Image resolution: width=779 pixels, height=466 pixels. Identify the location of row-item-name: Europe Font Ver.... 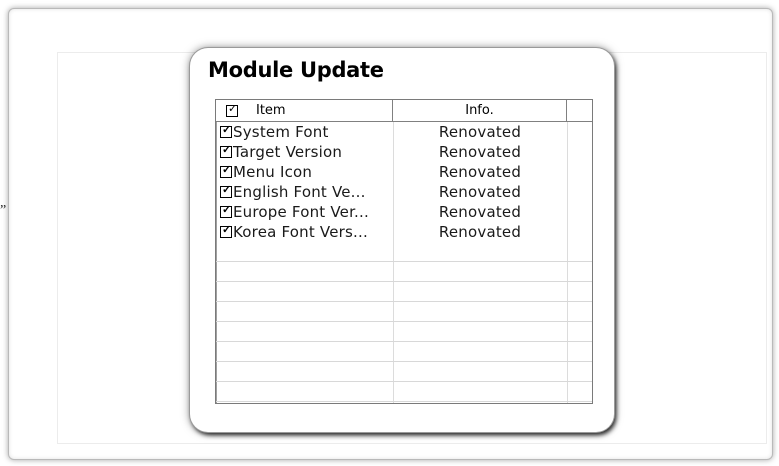
(301, 212).